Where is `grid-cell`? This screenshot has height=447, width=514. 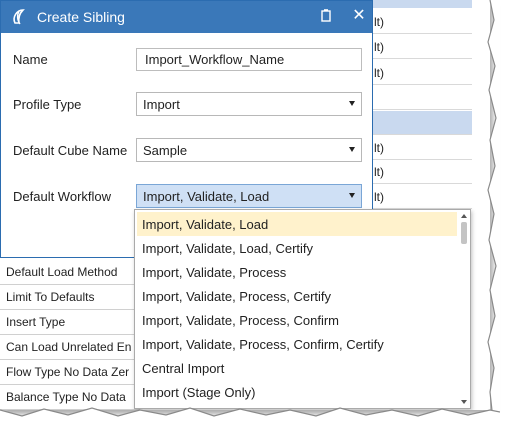
grid-cell is located at coordinates (421, 98).